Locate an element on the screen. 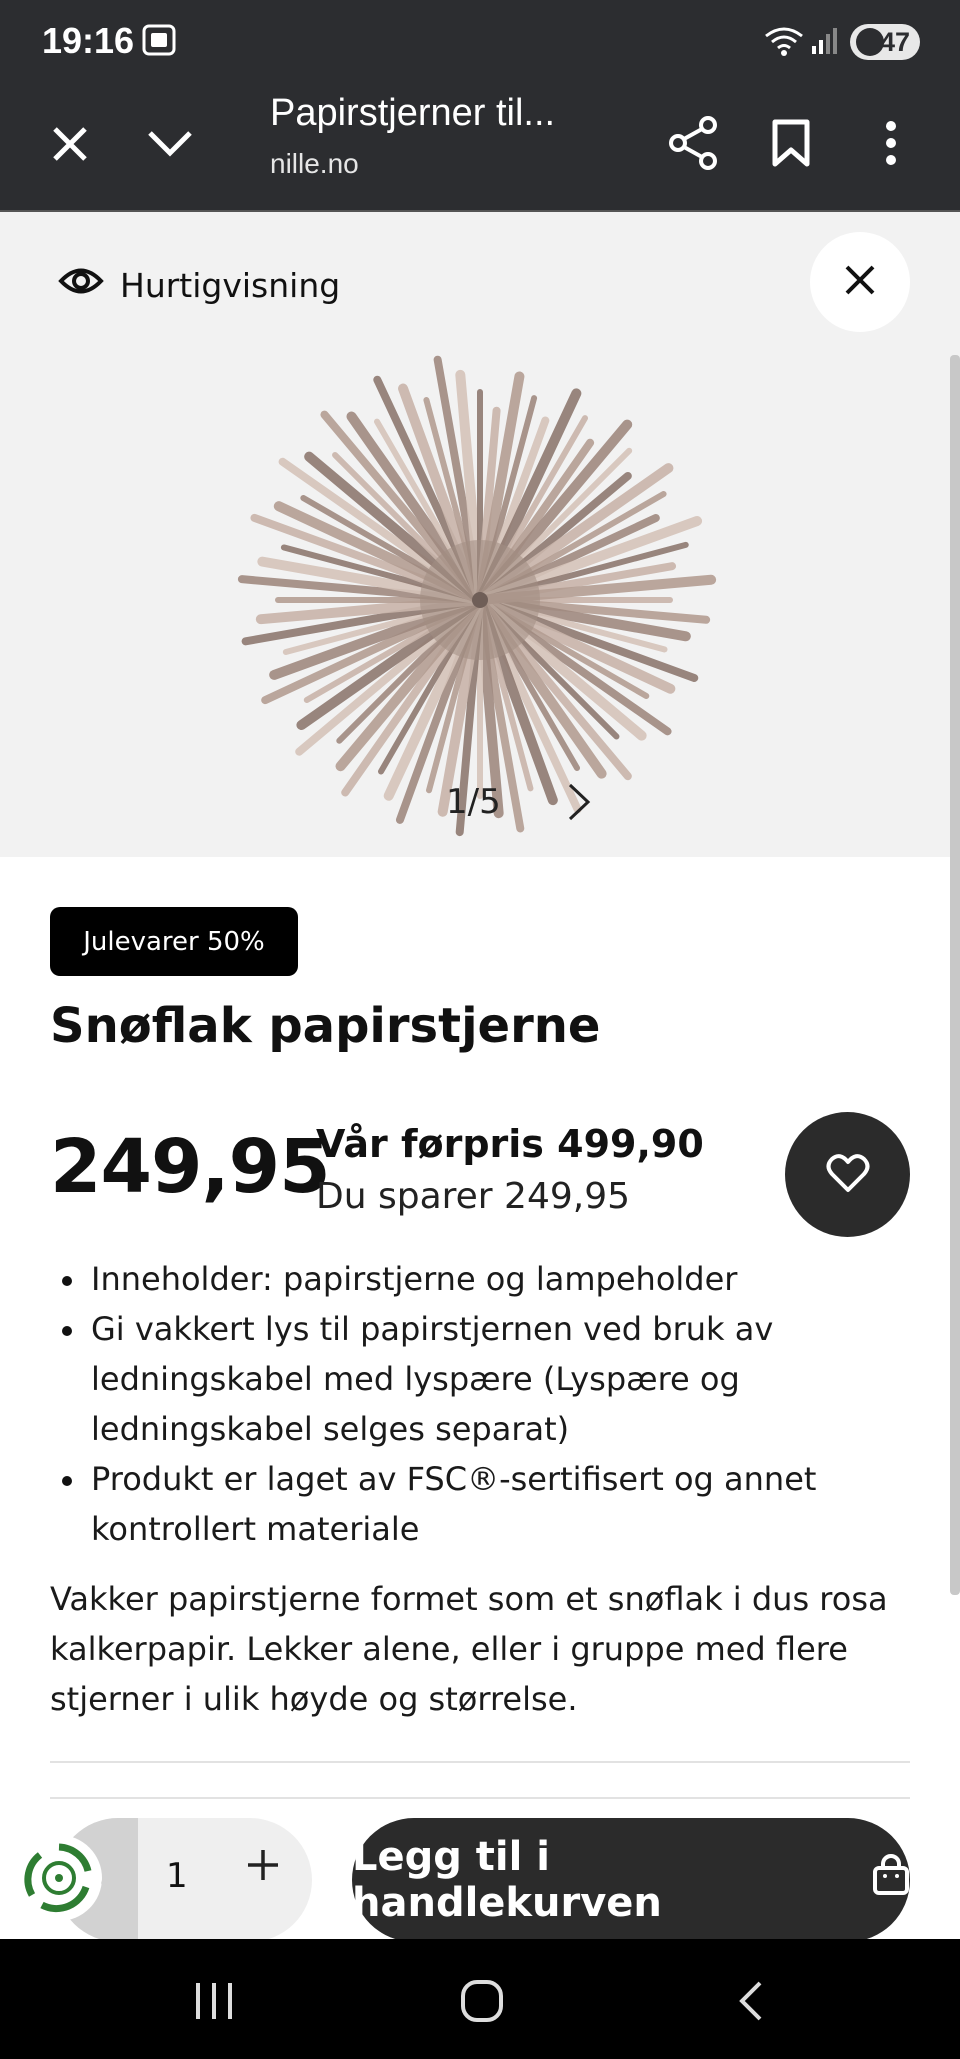 Image resolution: width=960 pixels, height=2059 pixels. increase-quantity-button is located at coordinates (263, 1867).